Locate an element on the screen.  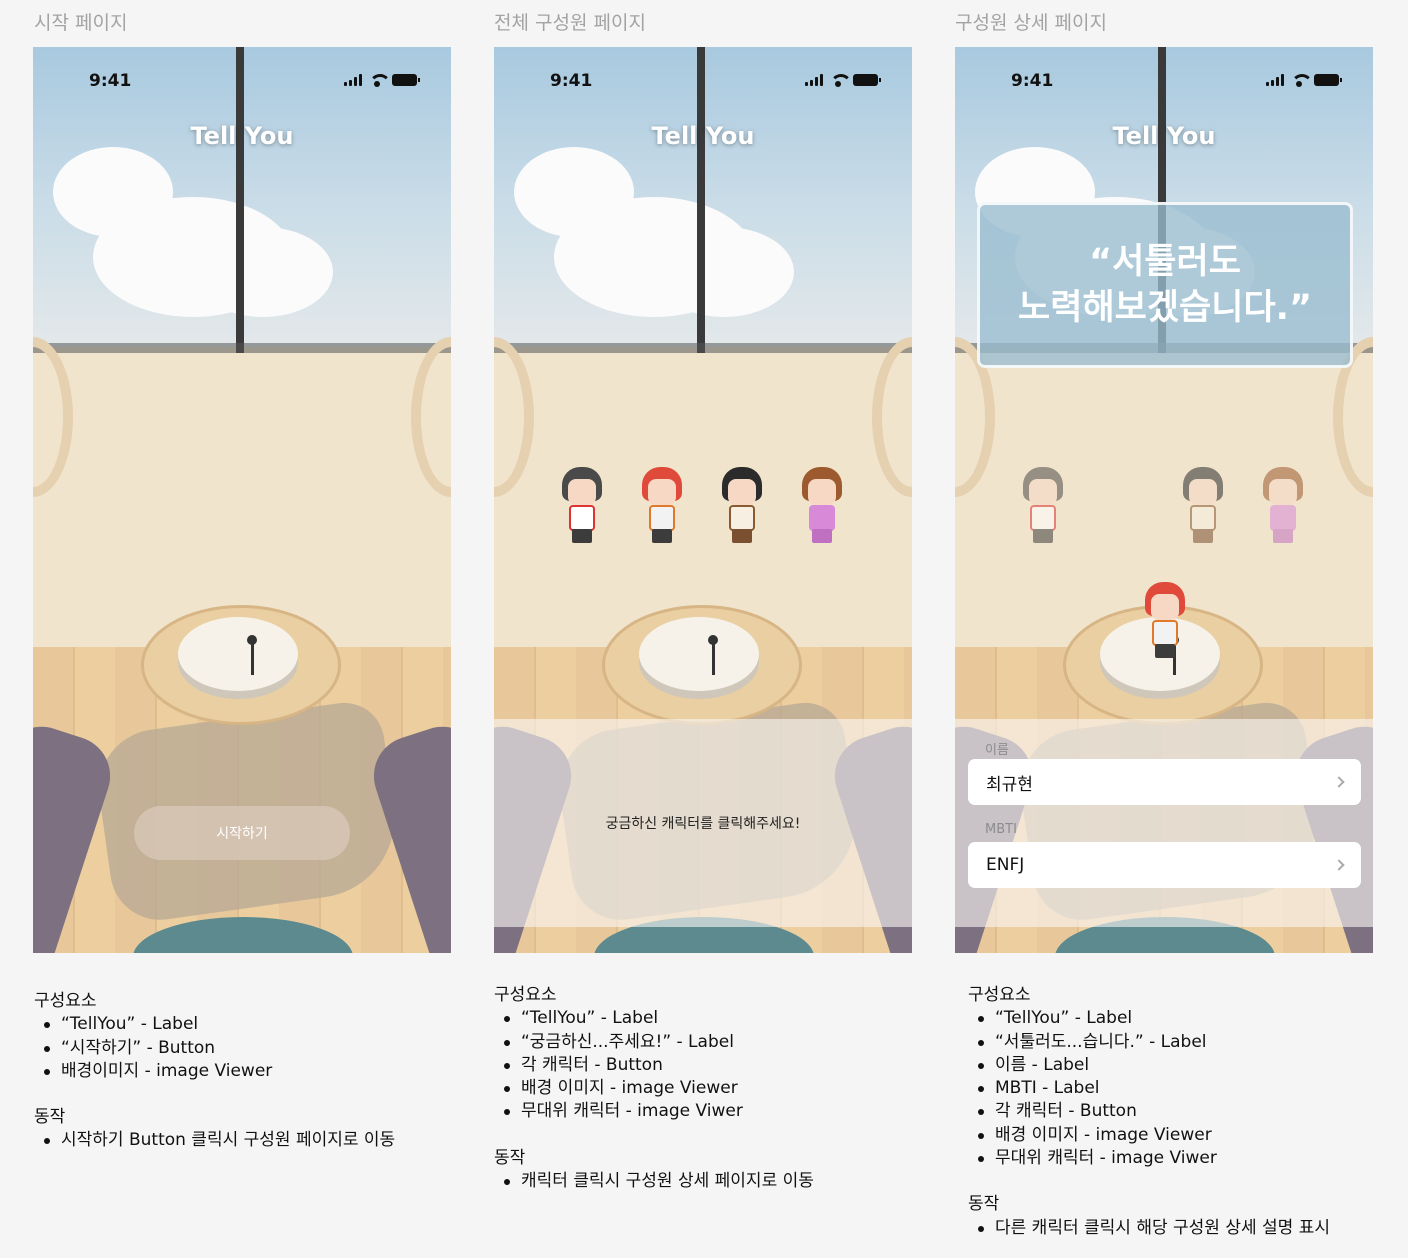
bottom-panel is located at coordinates (1164, 823).